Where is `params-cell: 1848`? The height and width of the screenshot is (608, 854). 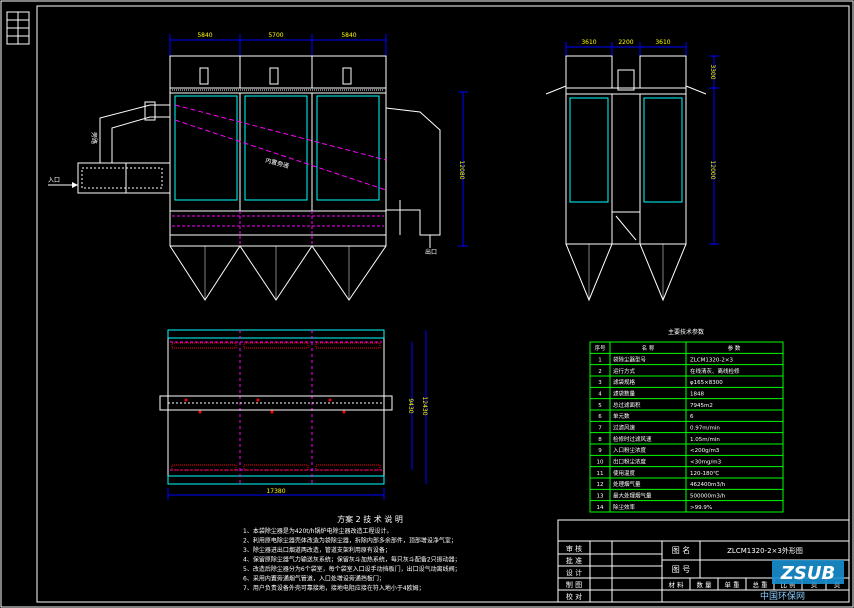
params-cell: 1848 is located at coordinates (697, 394).